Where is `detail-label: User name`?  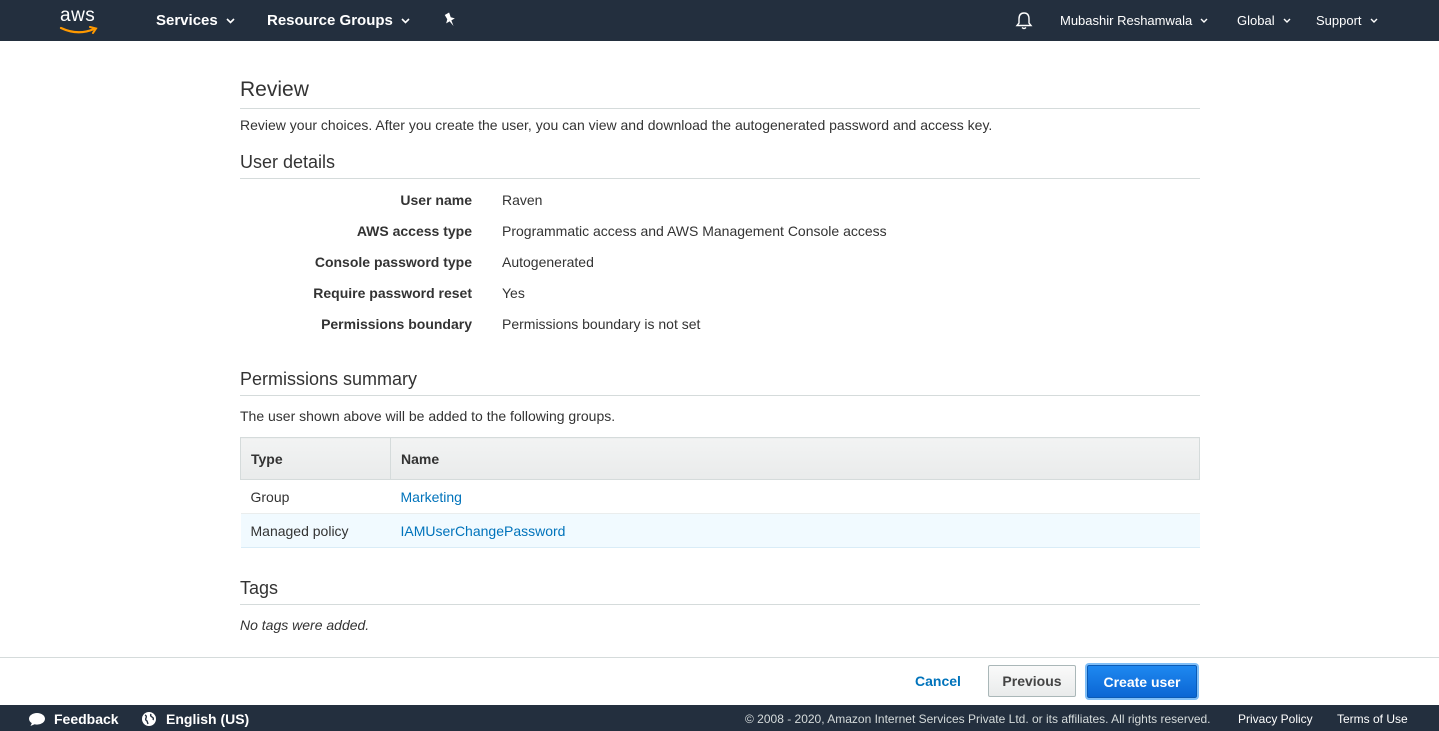 detail-label: User name is located at coordinates (436, 200).